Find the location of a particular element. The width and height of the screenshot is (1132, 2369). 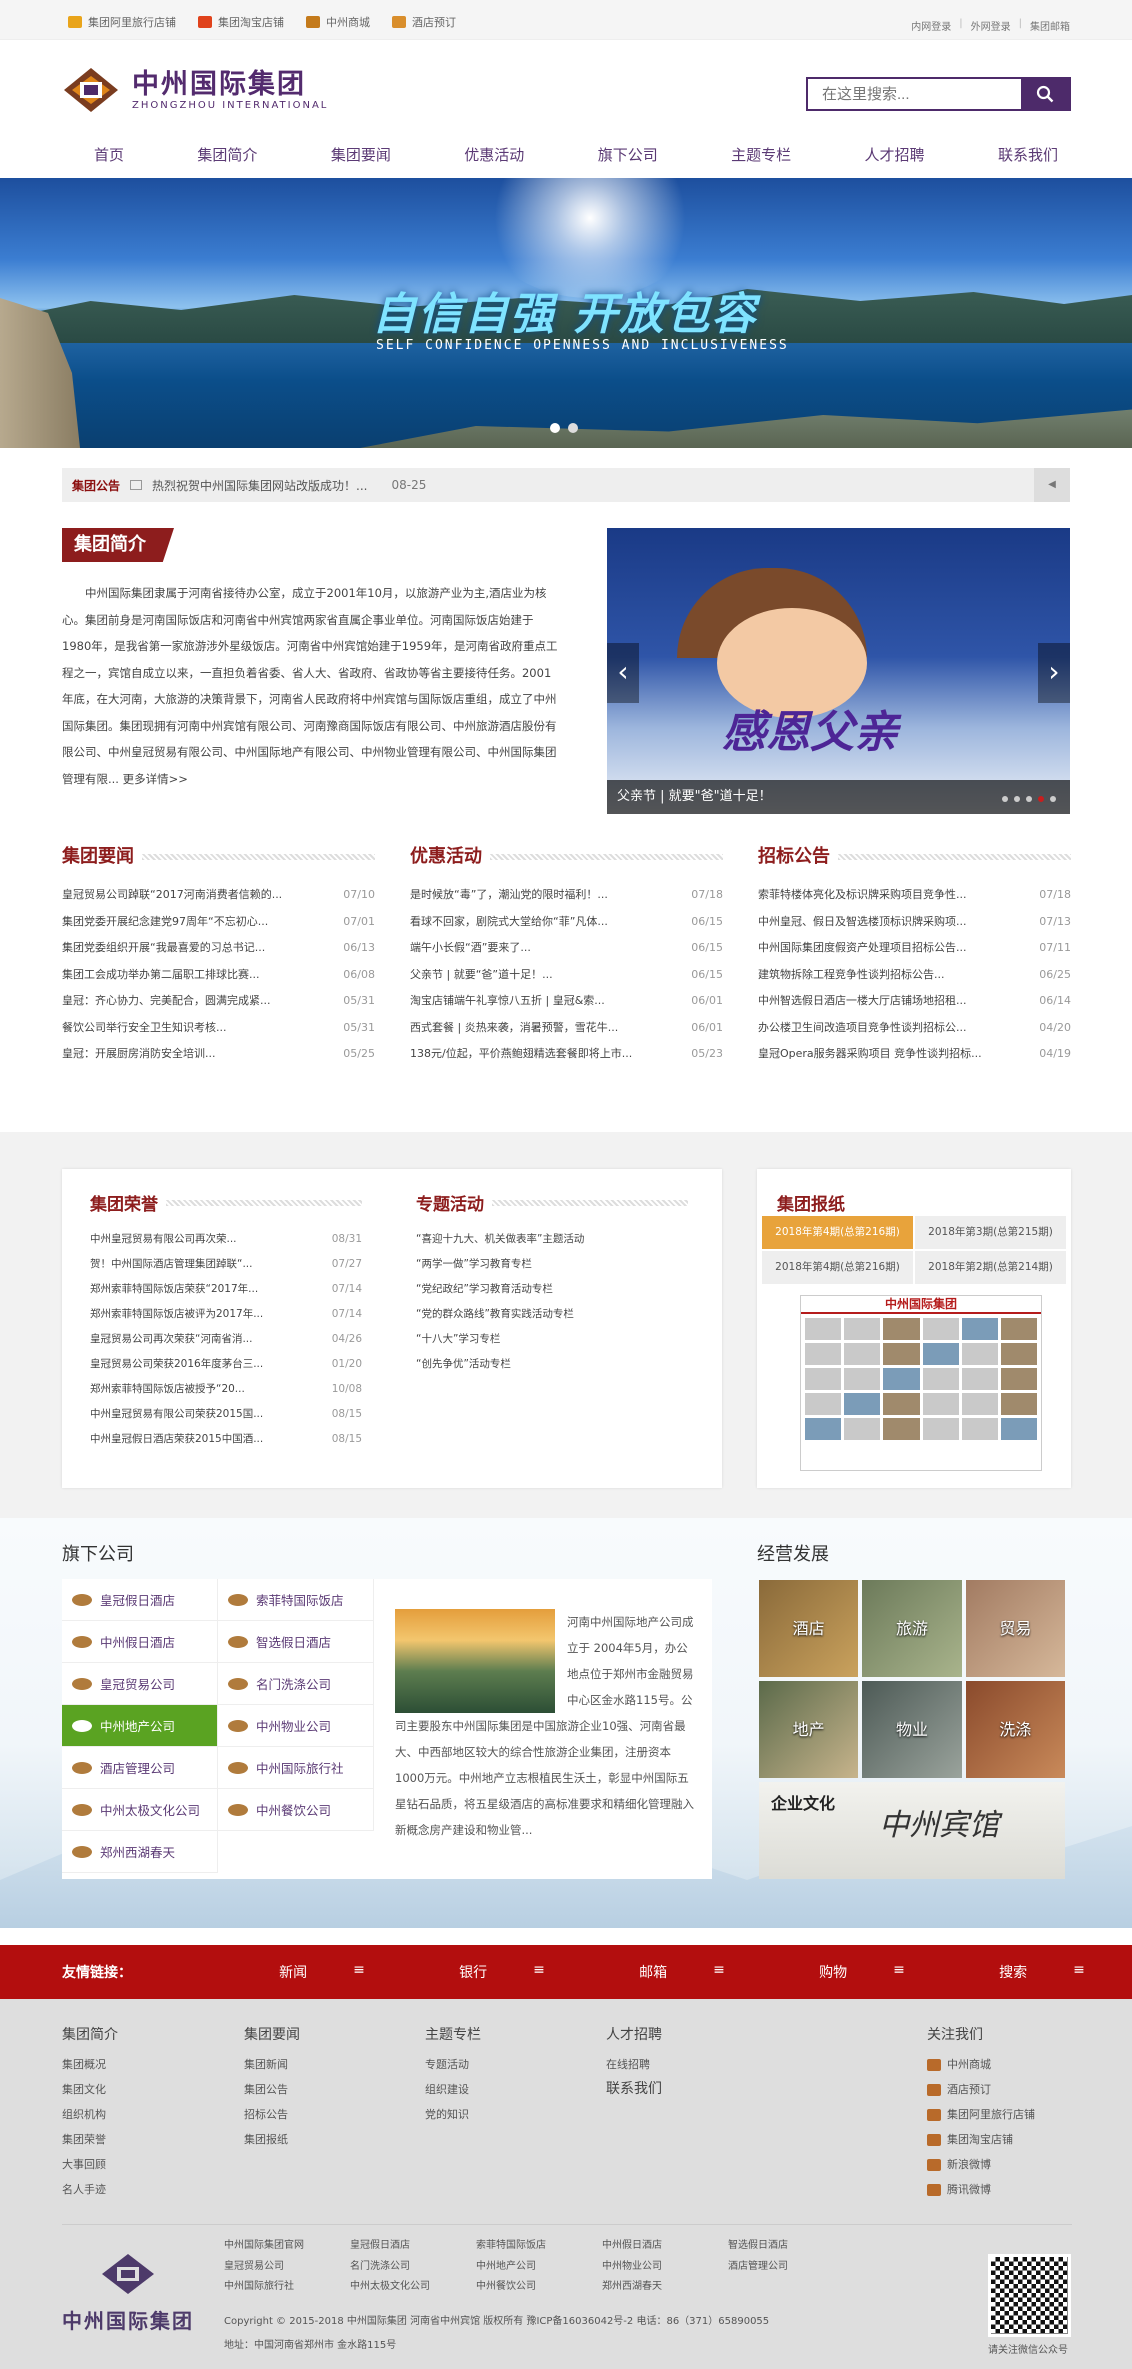

group-mail: 集团邮箱 is located at coordinates (1050, 25).